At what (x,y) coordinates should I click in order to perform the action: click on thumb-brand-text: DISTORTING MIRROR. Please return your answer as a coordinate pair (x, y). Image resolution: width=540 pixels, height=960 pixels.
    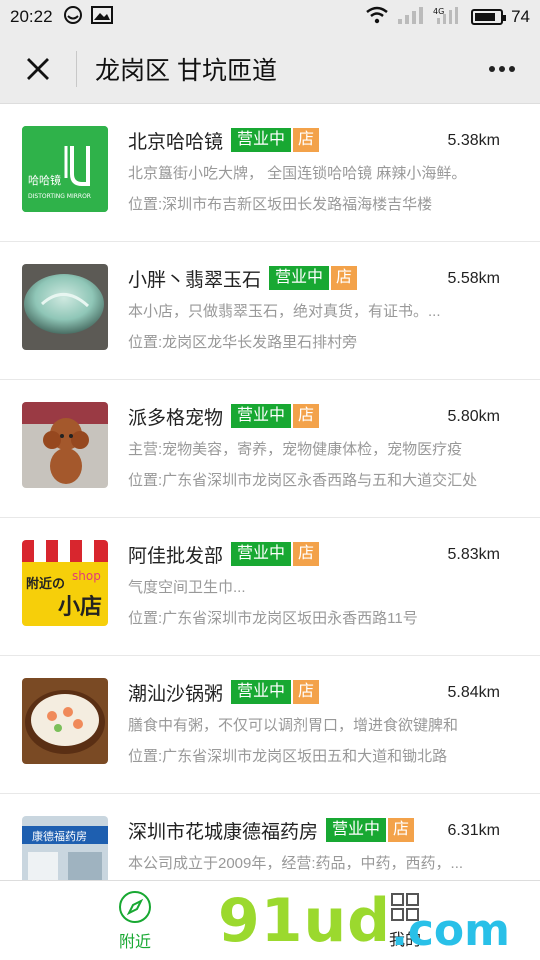
    Looking at the image, I should click on (59, 196).